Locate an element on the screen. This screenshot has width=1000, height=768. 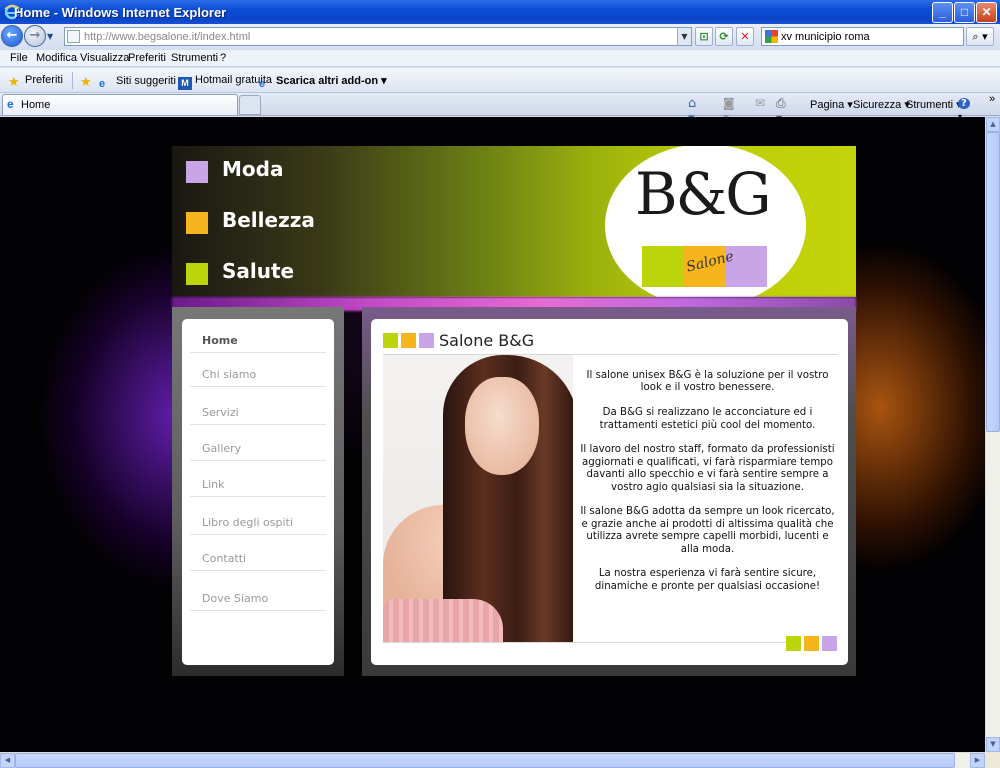
refresh-button: ⟳ is located at coordinates (724, 36).